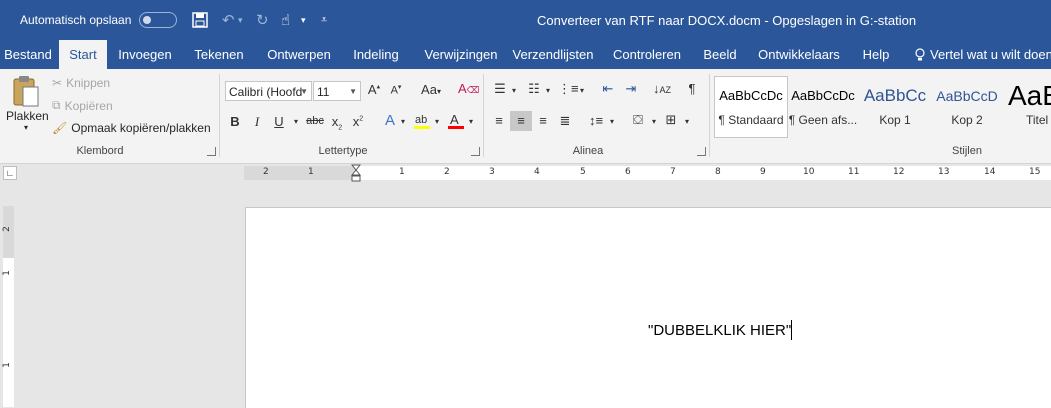 Image resolution: width=1051 pixels, height=408 pixels. Describe the element at coordinates (56, 105) in the screenshot. I see `copy-icon: ⧉` at that location.